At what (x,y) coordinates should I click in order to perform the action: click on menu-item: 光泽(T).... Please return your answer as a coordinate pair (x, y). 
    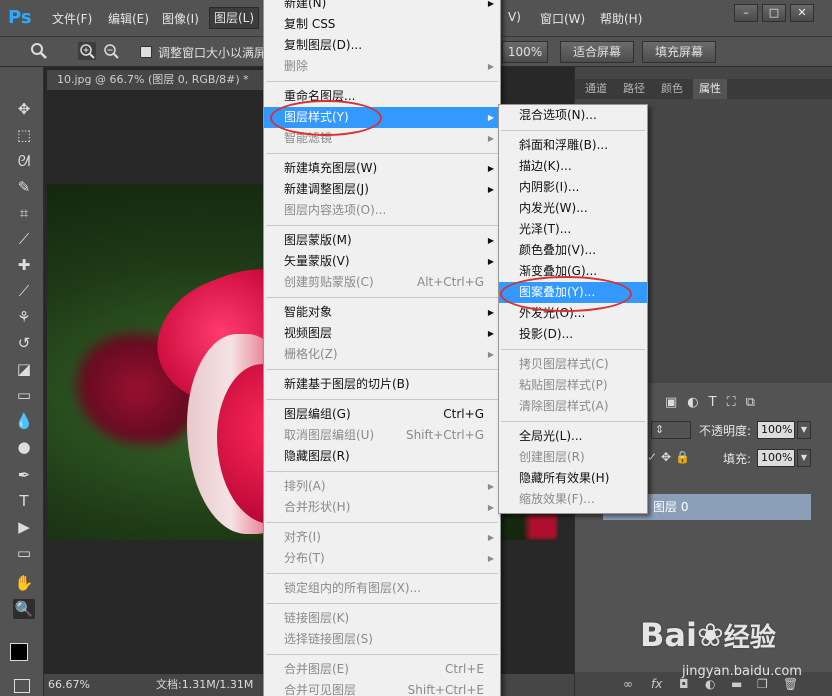
    Looking at the image, I should click on (573, 229).